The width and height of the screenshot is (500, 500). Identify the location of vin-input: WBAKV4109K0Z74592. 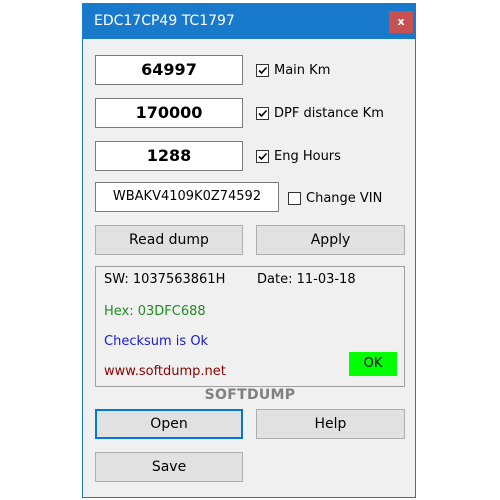
(187, 197).